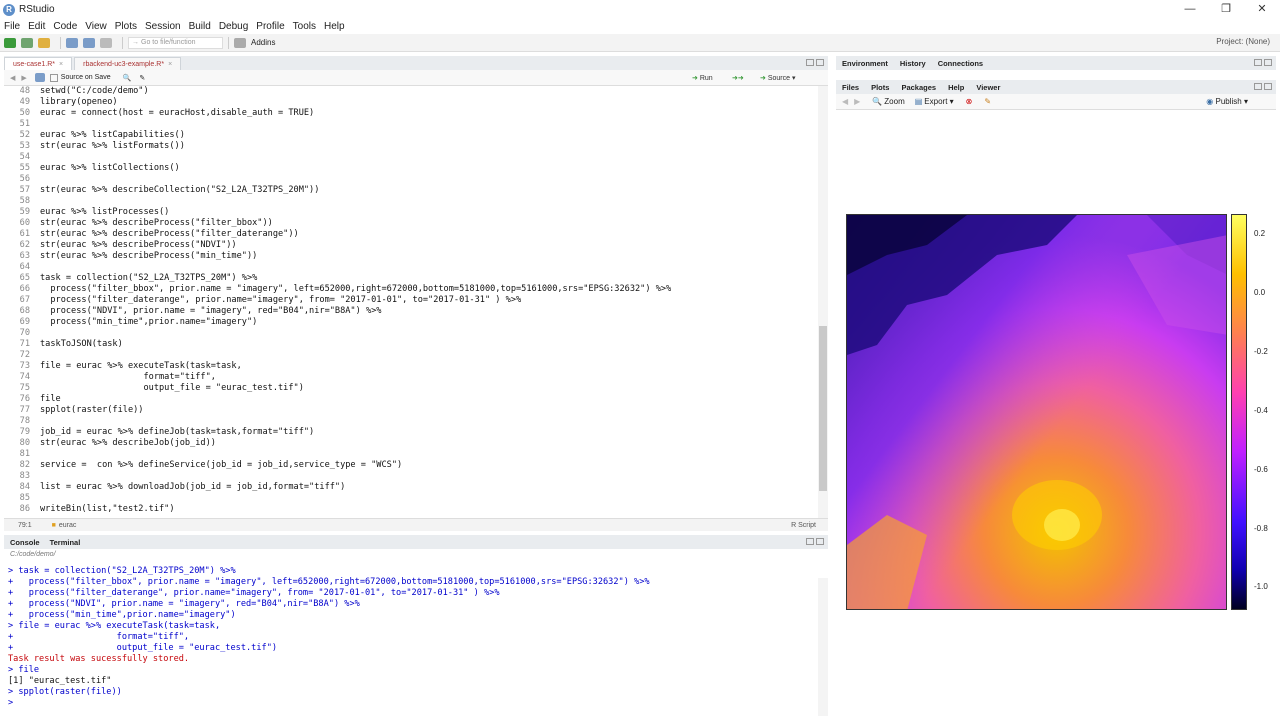  I want to click on save-all-icon, so click(89, 42).